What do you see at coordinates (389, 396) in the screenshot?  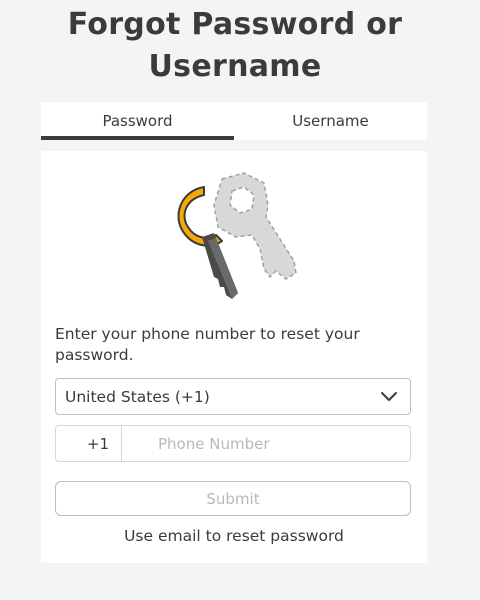 I see `chevron-down-icon` at bounding box center [389, 396].